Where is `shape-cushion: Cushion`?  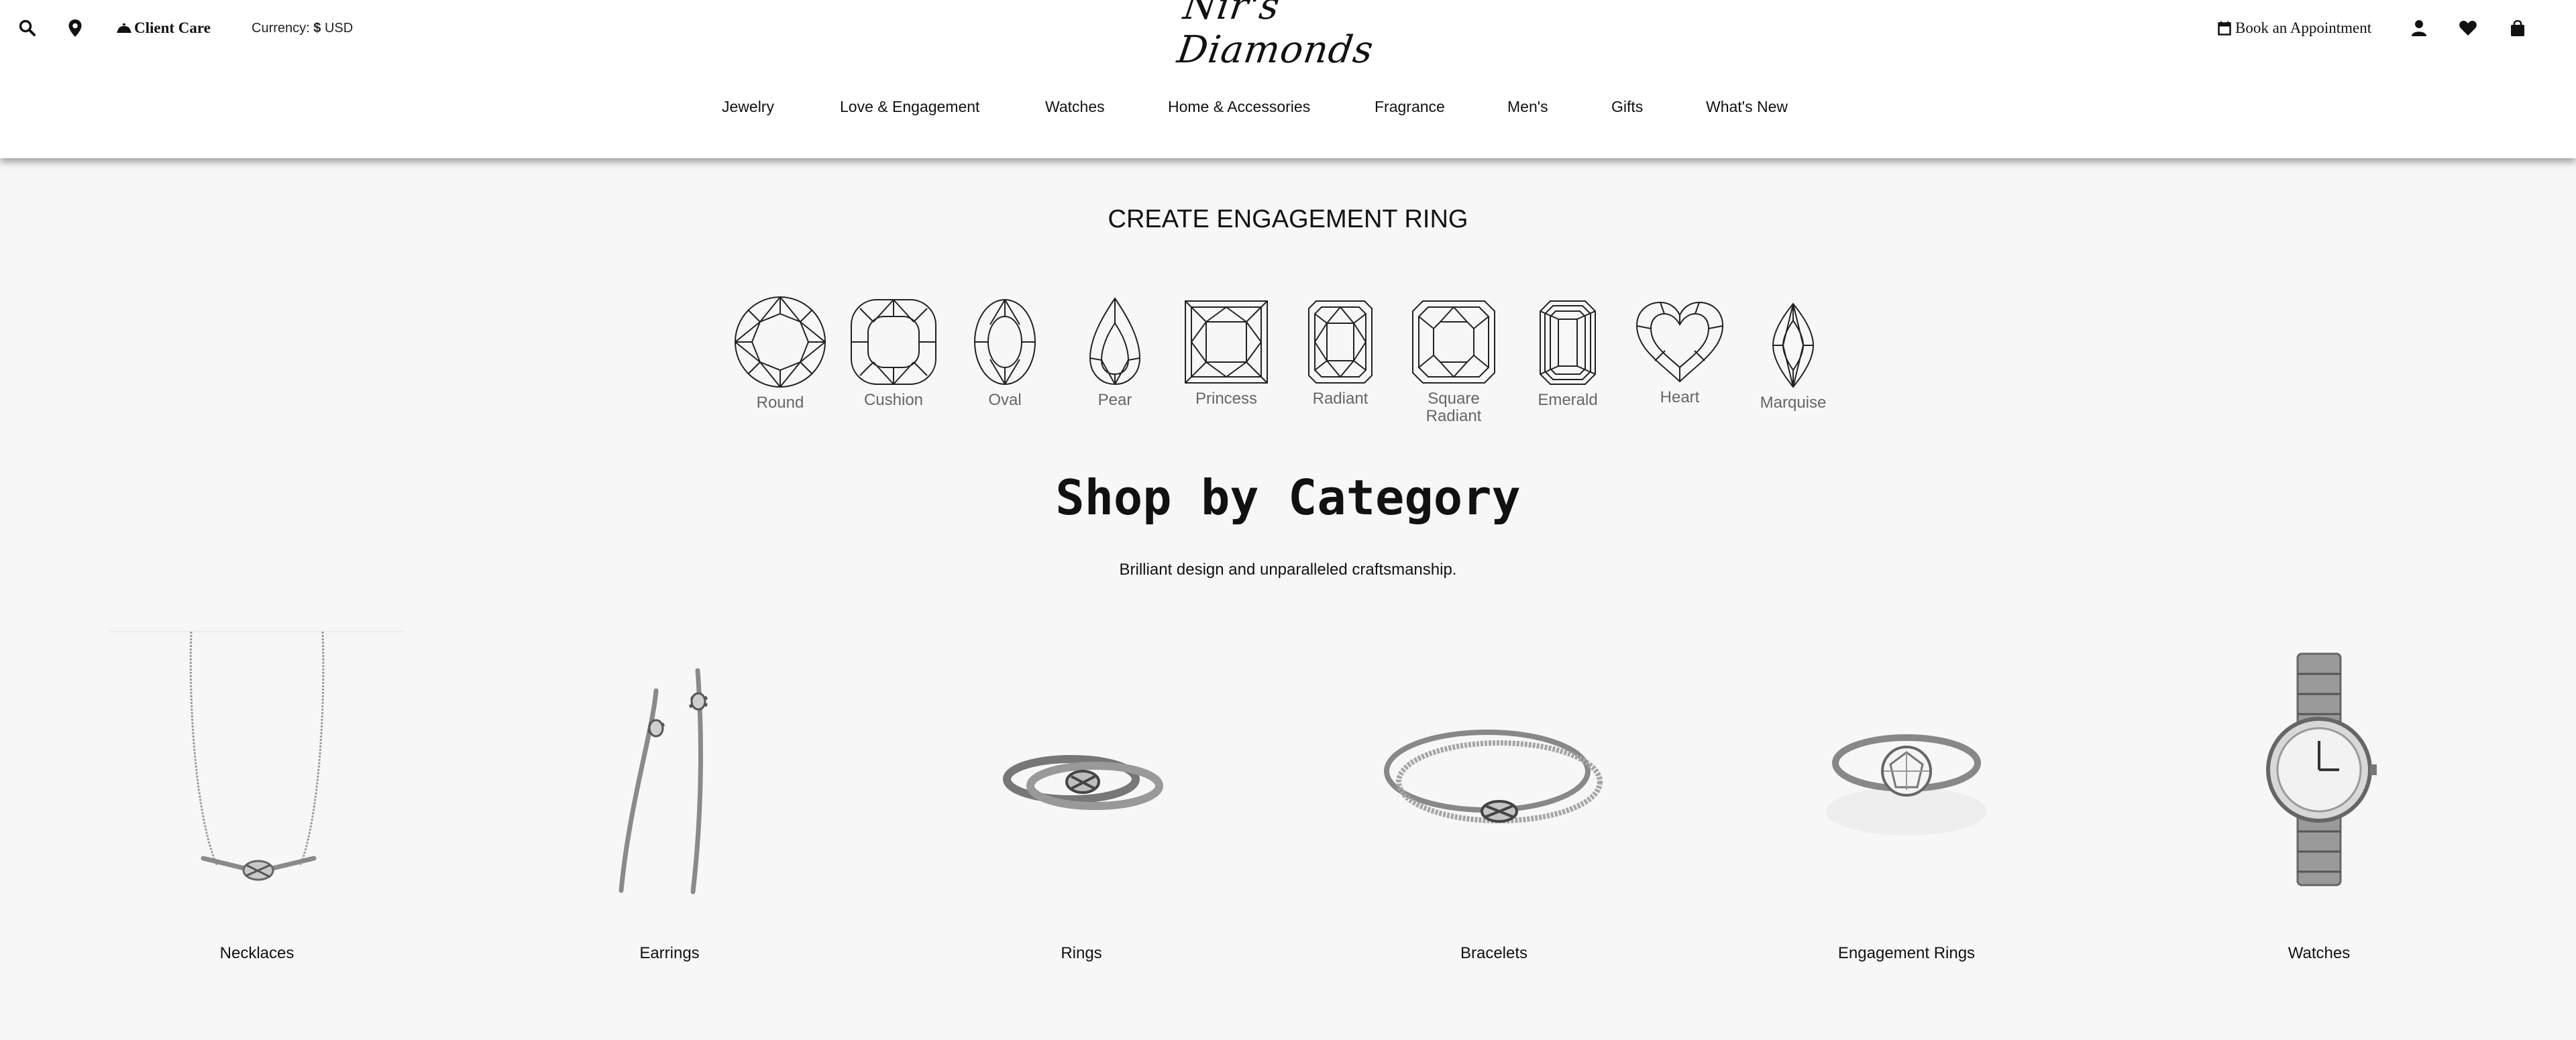
shape-cushion: Cushion is located at coordinates (893, 354).